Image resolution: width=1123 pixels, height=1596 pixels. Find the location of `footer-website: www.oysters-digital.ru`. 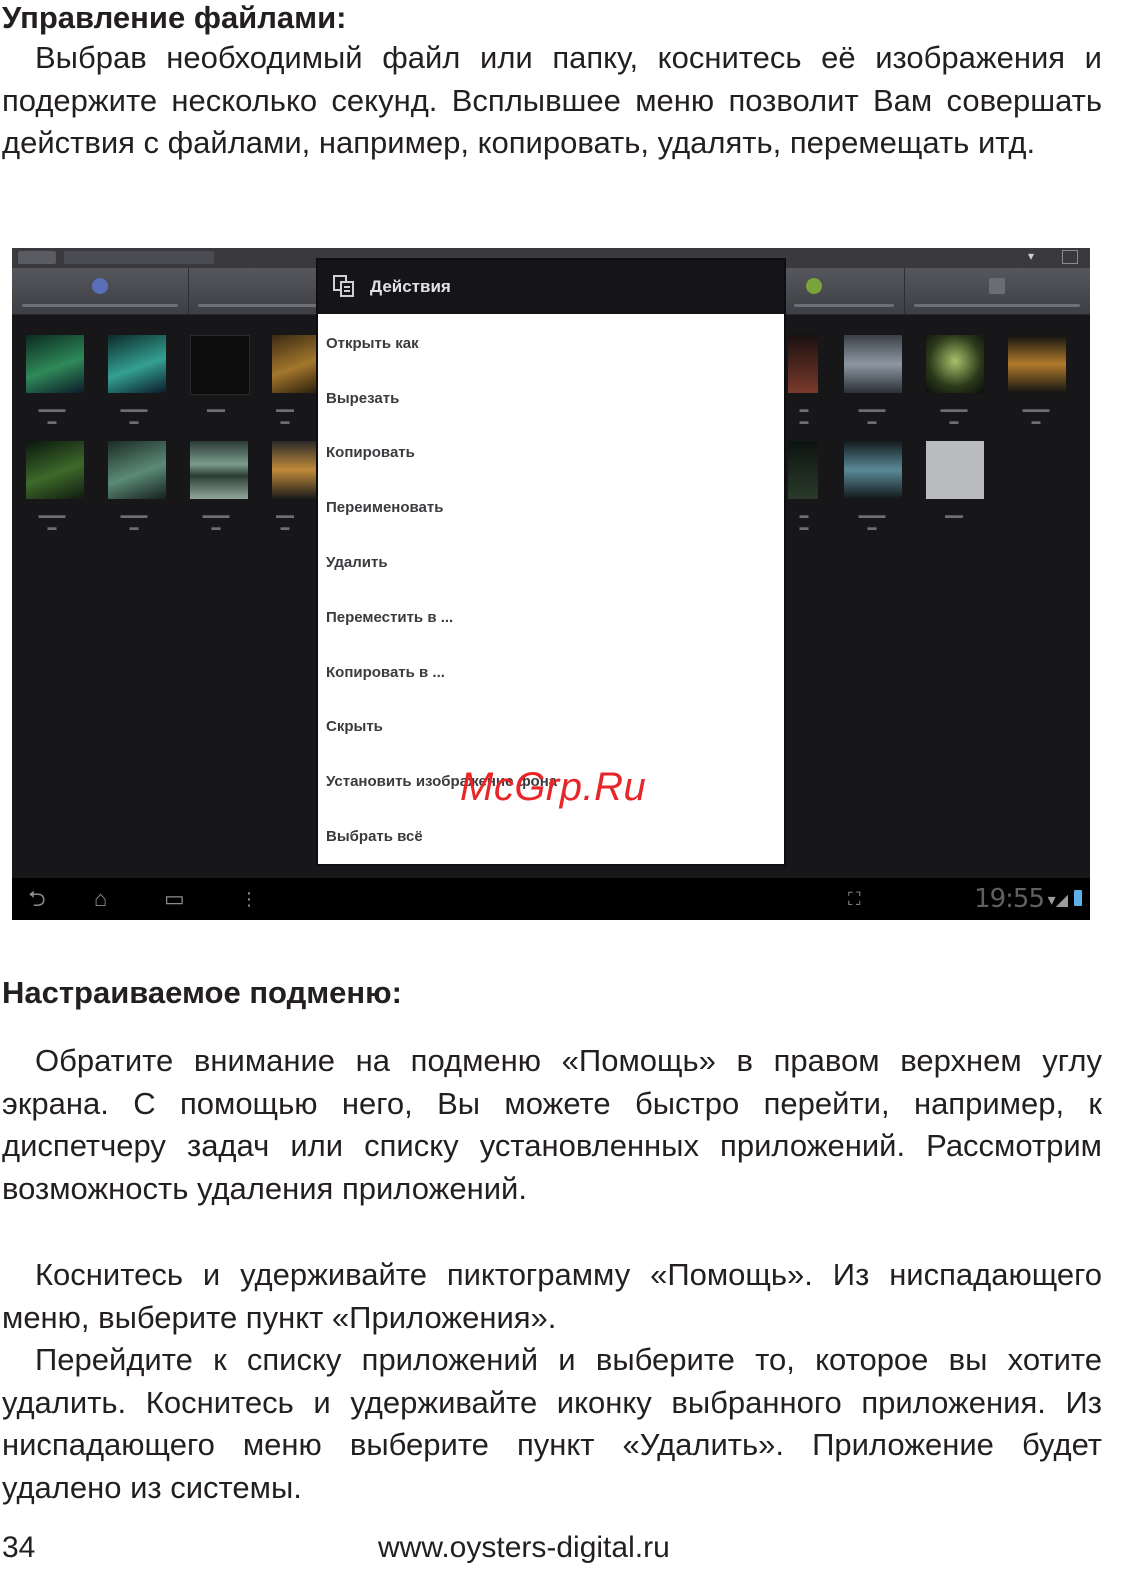

footer-website: www.oysters-digital.ru is located at coordinates (524, 1547).